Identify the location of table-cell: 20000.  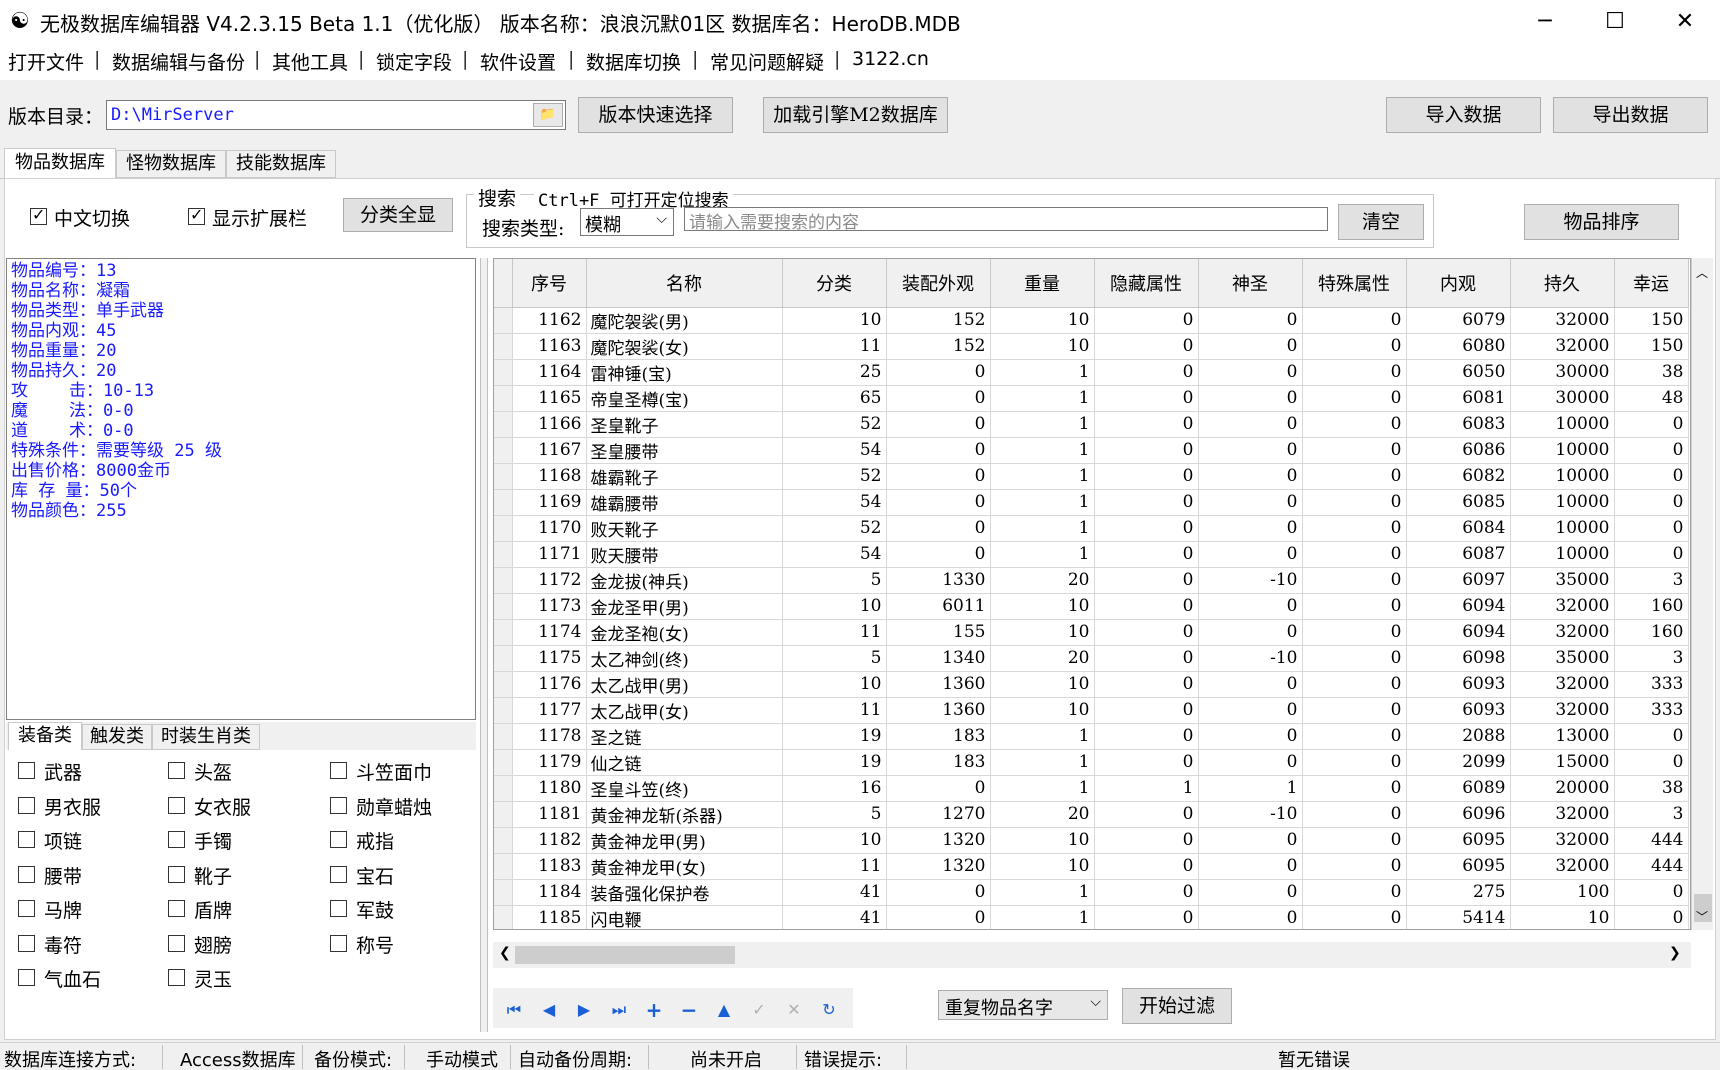
(1562, 788).